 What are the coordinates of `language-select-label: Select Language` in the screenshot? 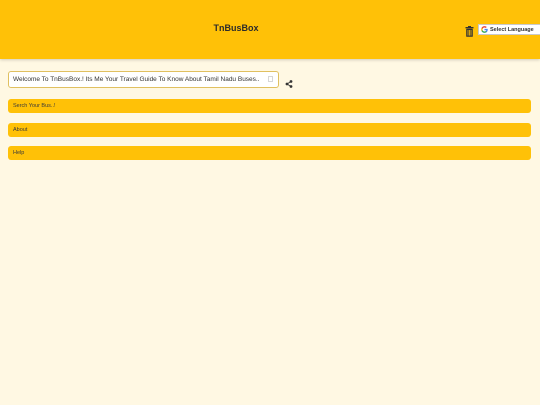 It's located at (512, 29).